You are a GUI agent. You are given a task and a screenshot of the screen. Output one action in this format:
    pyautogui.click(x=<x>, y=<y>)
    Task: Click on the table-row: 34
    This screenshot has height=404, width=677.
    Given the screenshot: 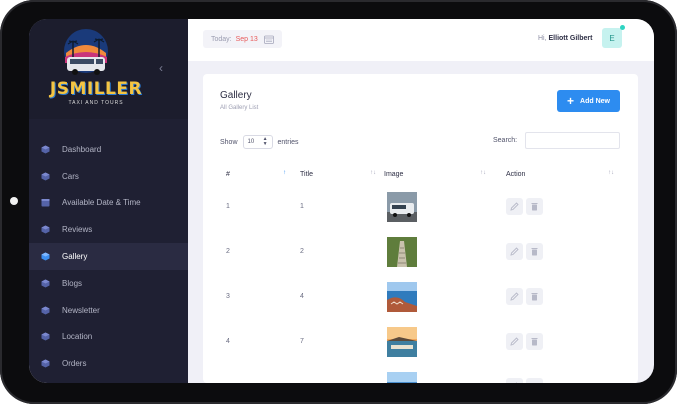 What is the action you would take?
    pyautogui.click(x=420, y=296)
    